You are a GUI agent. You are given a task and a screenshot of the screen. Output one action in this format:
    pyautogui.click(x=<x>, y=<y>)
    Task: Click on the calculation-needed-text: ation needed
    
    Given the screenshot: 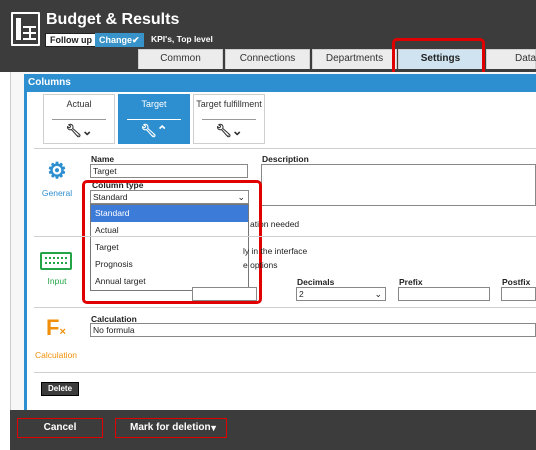 What is the action you would take?
    pyautogui.click(x=275, y=224)
    